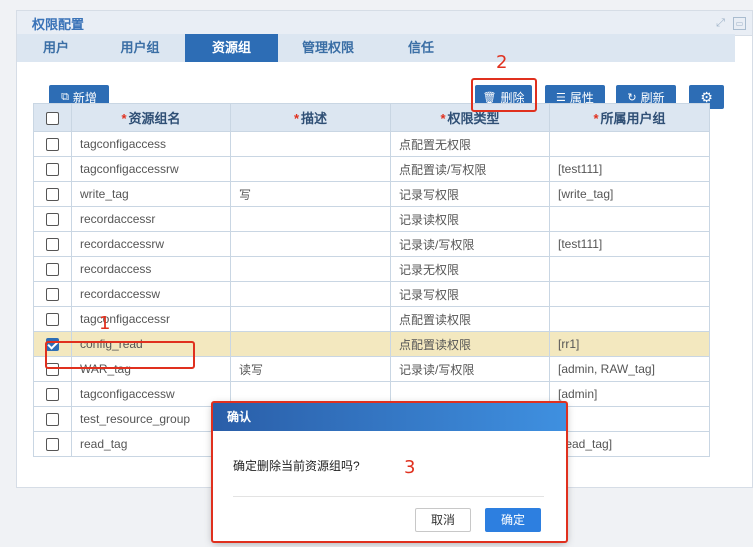  I want to click on annotation-number-2: 2, so click(502, 62).